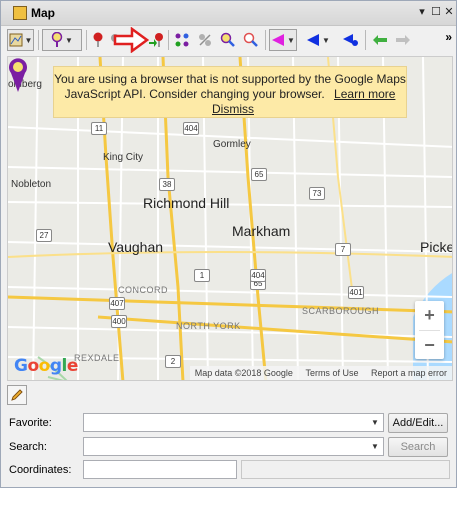 The width and height of the screenshot is (462, 517). What do you see at coordinates (20, 13) in the screenshot?
I see `map-window-icon` at bounding box center [20, 13].